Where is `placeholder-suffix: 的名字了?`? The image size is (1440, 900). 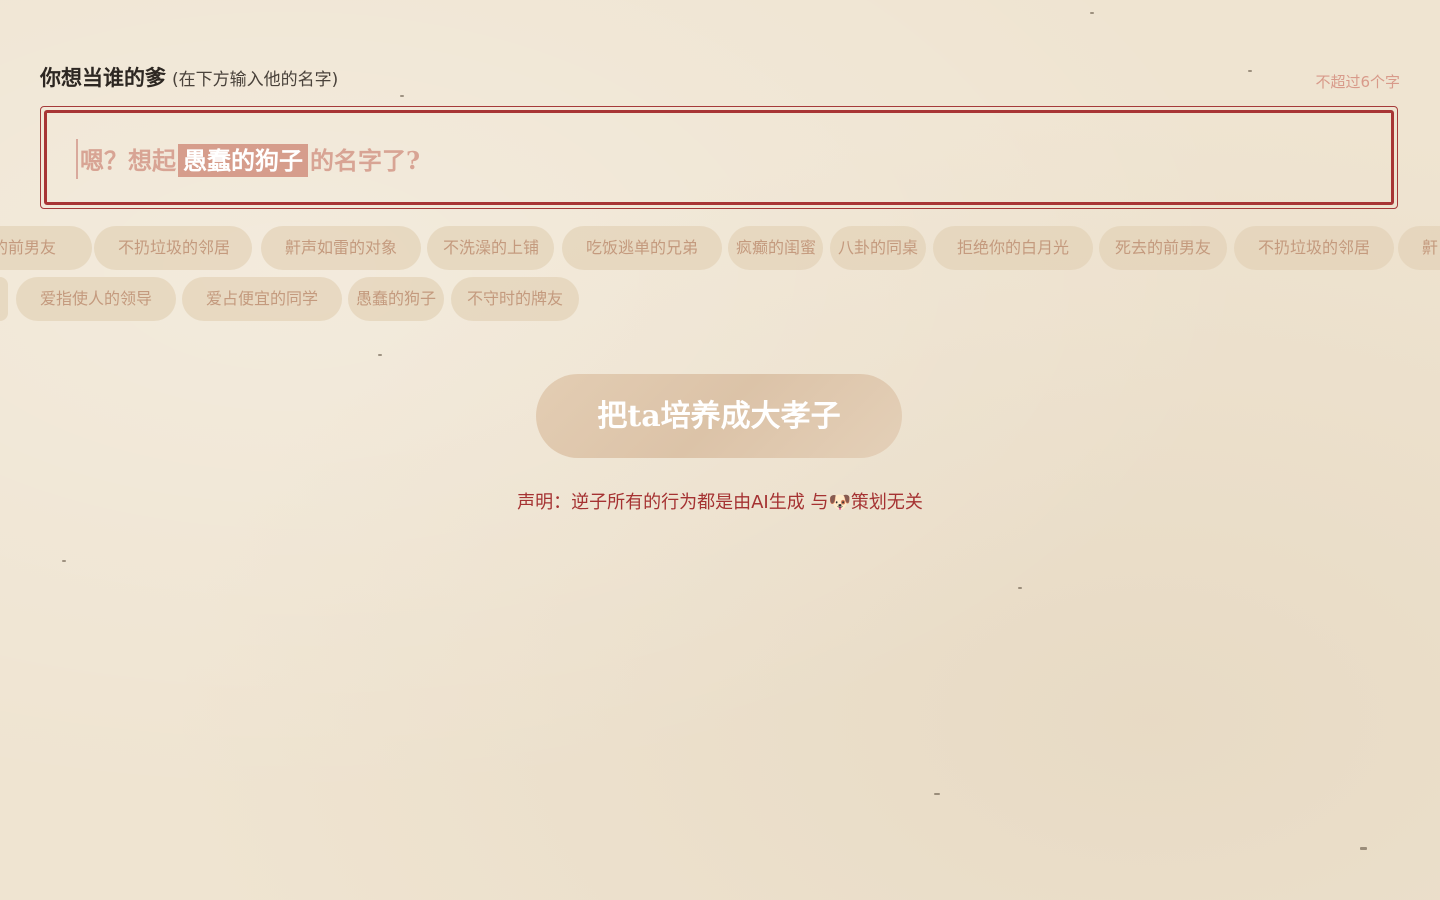 placeholder-suffix: 的名字了? is located at coordinates (365, 160).